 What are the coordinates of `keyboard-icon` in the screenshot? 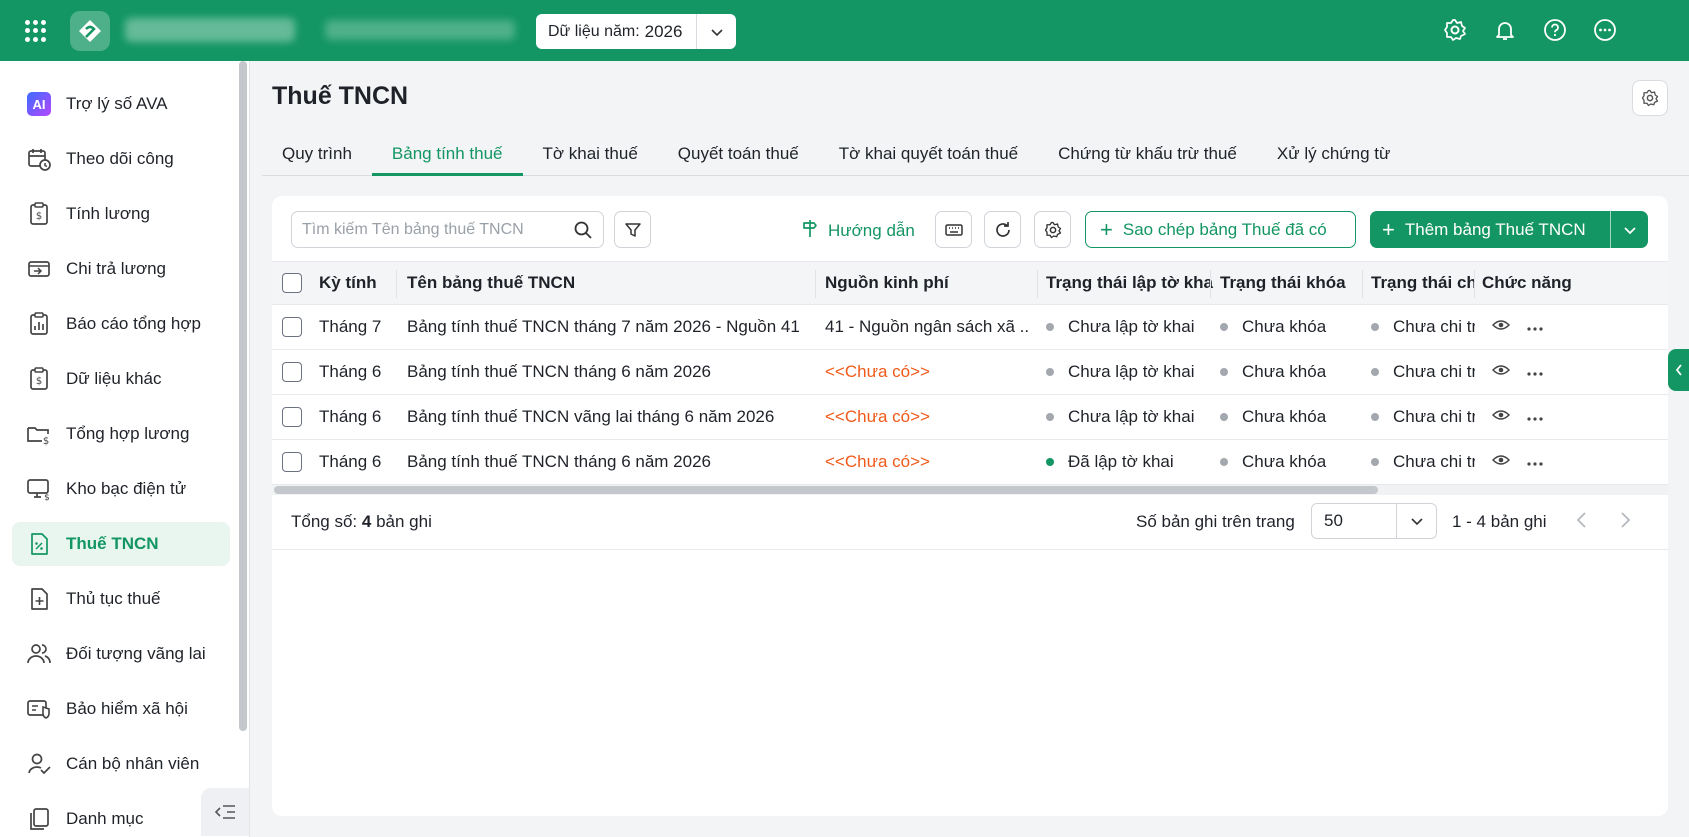 It's located at (953, 229).